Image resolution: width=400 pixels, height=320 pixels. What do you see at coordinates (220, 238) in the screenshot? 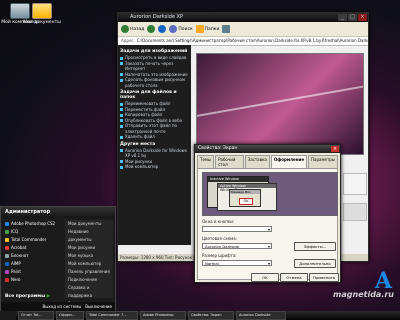
I see `color-scheme-label: Цветовая схема:` at bounding box center [220, 238].